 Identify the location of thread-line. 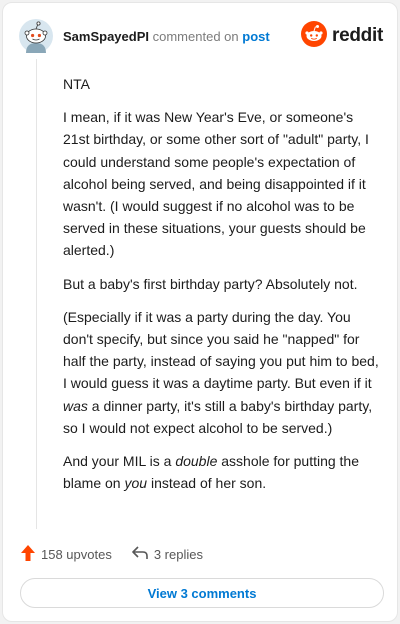
(36, 294).